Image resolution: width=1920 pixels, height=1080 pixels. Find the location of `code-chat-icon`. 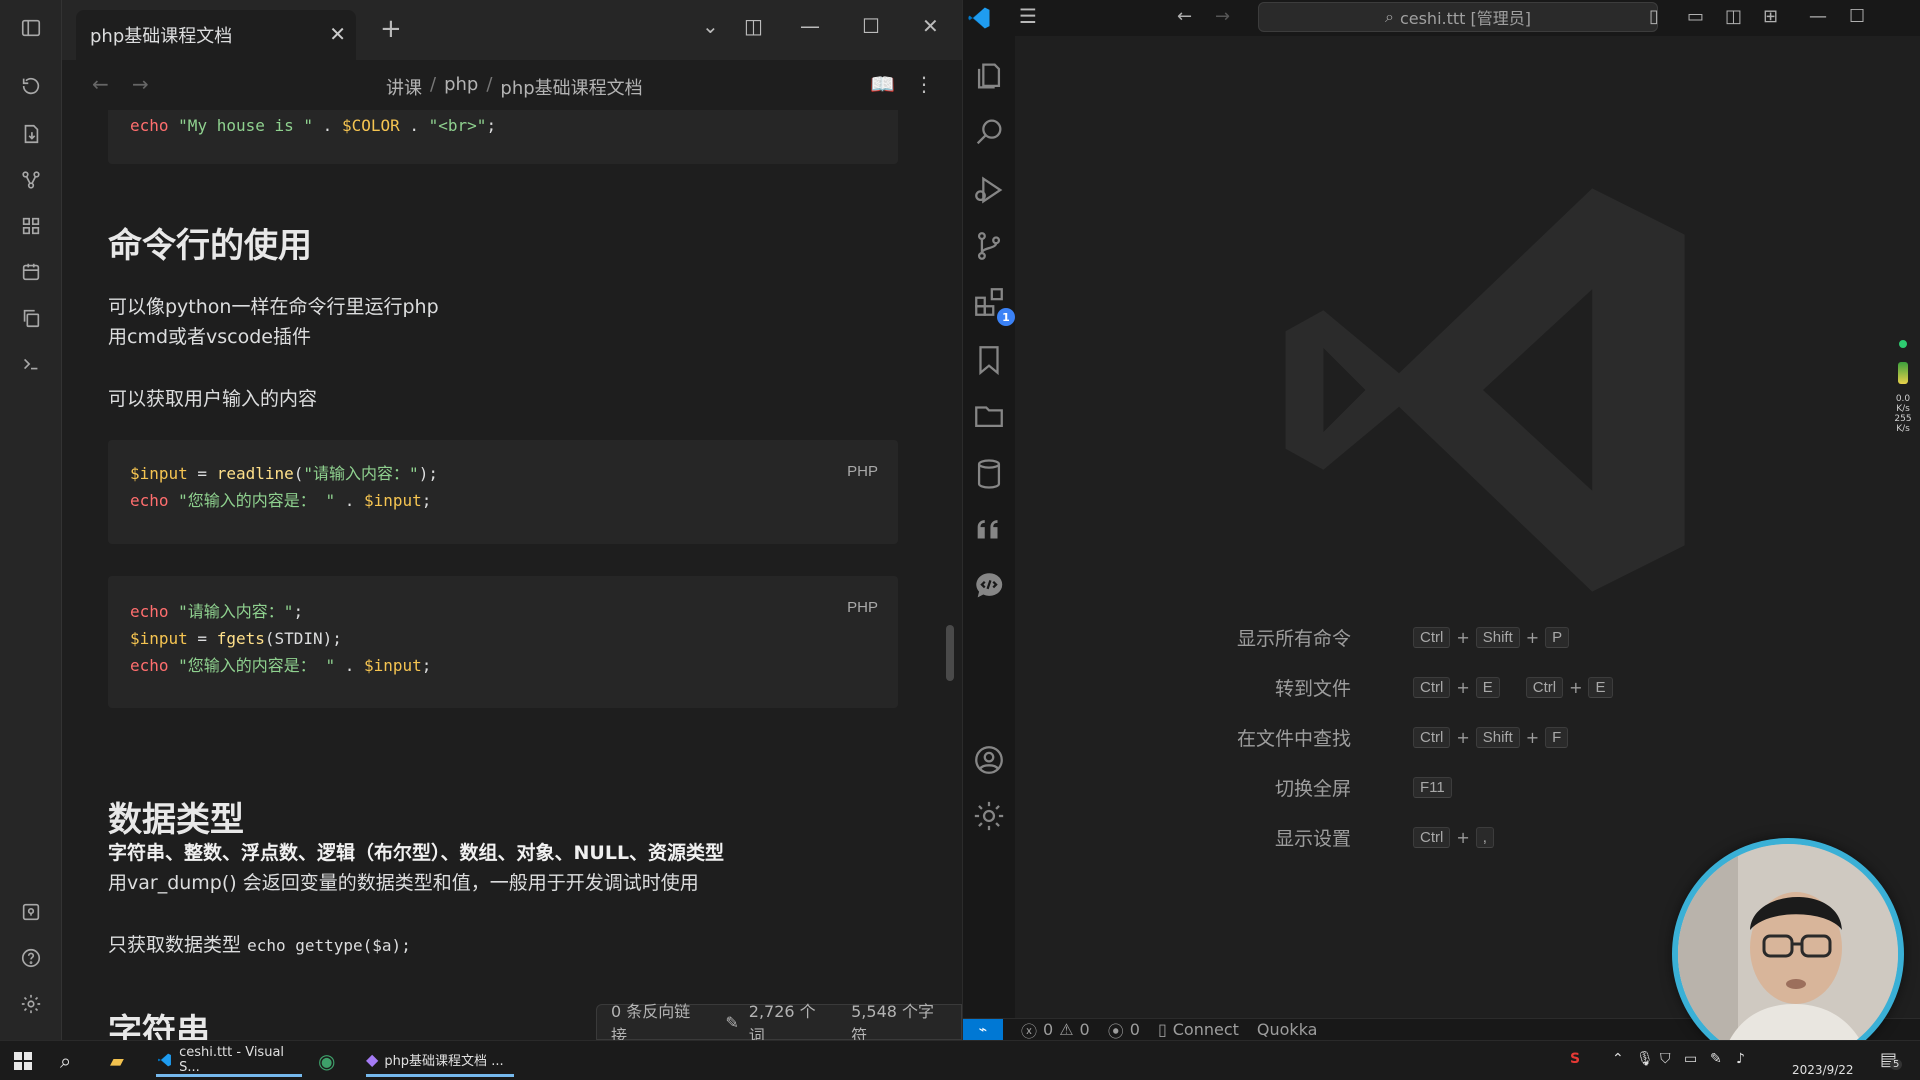

code-chat-icon is located at coordinates (989, 586).